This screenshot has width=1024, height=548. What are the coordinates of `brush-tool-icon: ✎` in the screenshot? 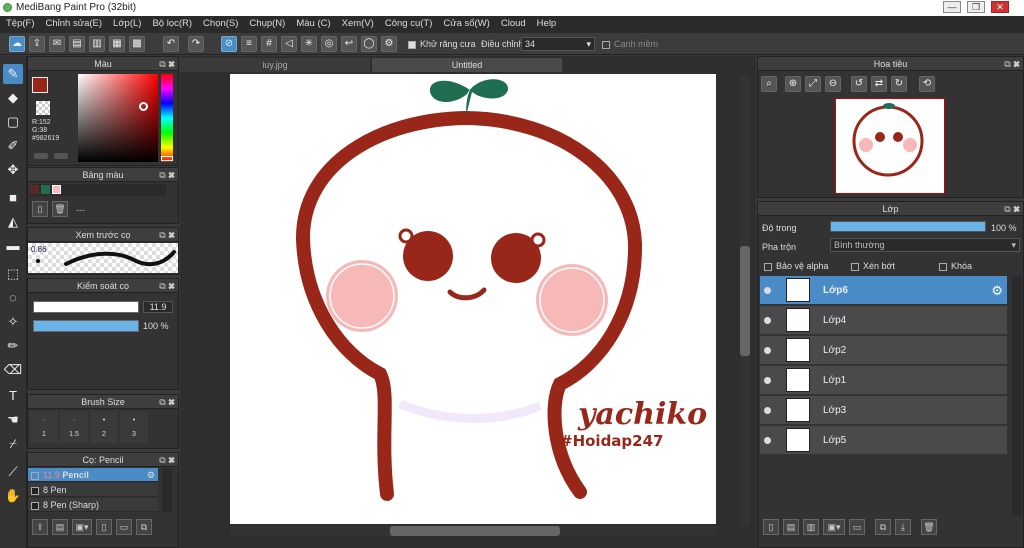 It's located at (13, 74).